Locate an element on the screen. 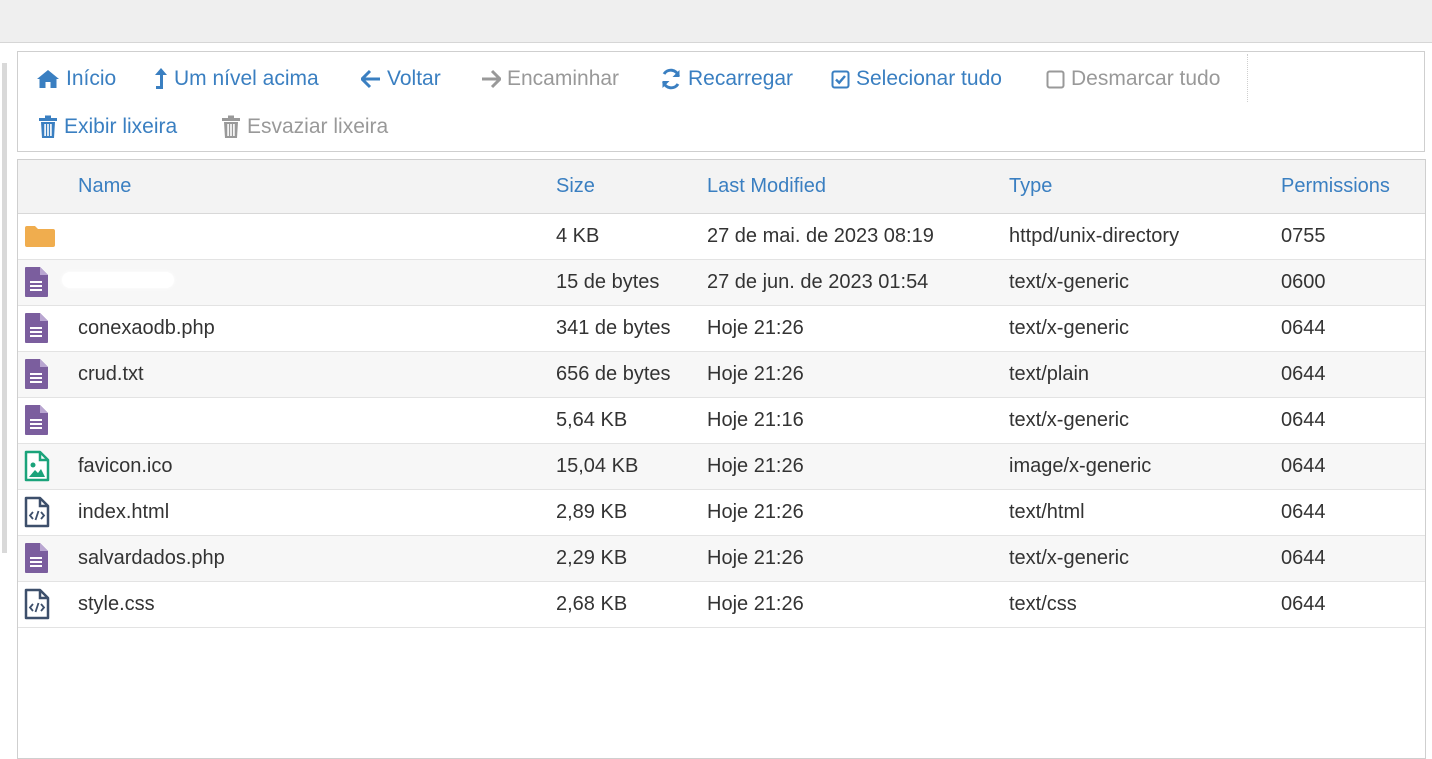  unselect-all-label: Desmarcar tudo is located at coordinates (1146, 78).